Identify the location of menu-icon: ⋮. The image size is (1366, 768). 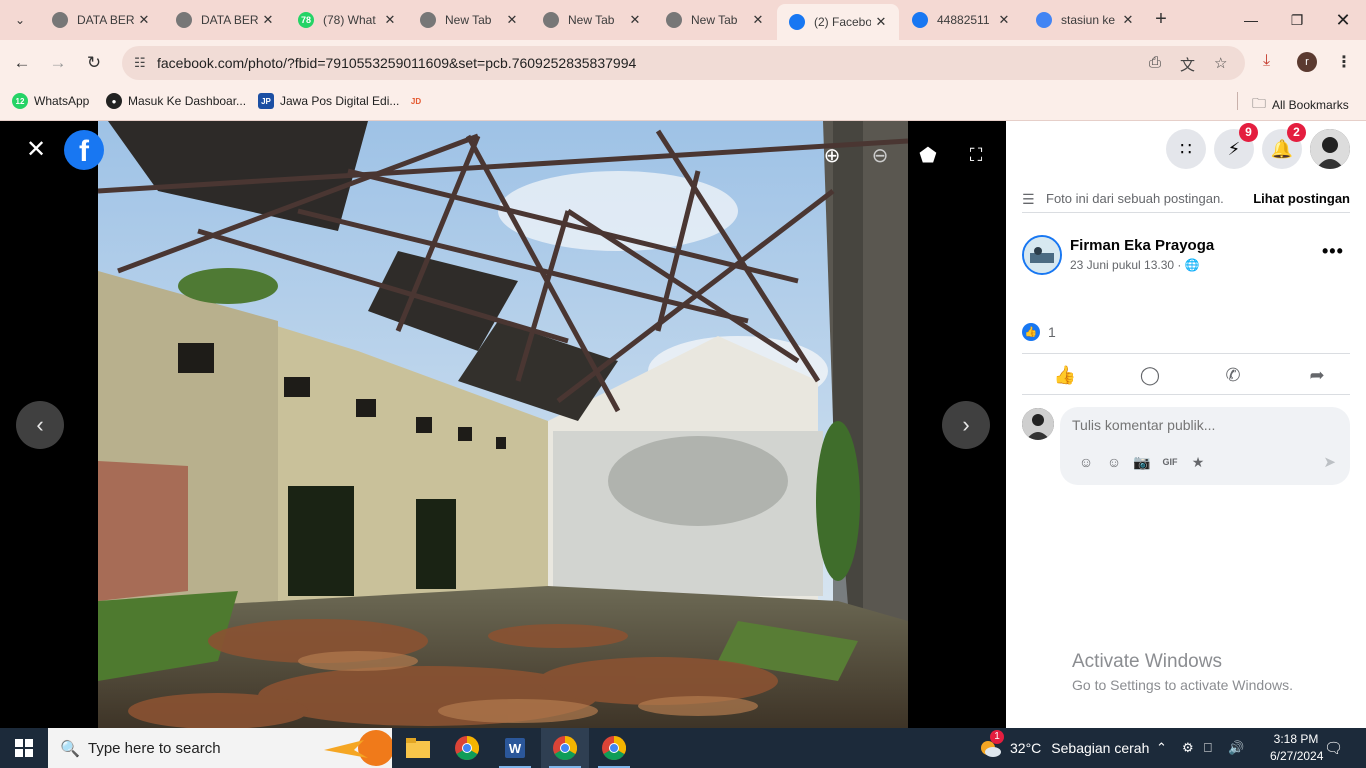
(1344, 62).